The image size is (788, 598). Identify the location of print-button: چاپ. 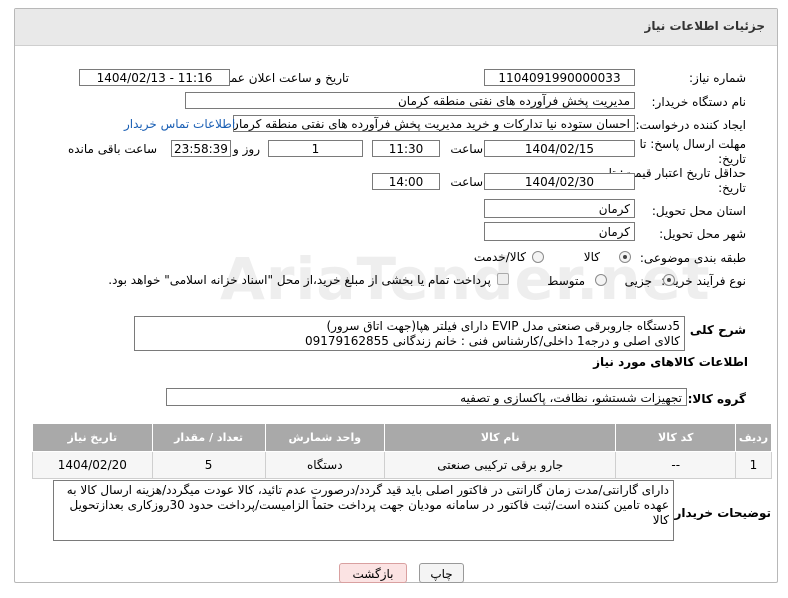
(441, 573).